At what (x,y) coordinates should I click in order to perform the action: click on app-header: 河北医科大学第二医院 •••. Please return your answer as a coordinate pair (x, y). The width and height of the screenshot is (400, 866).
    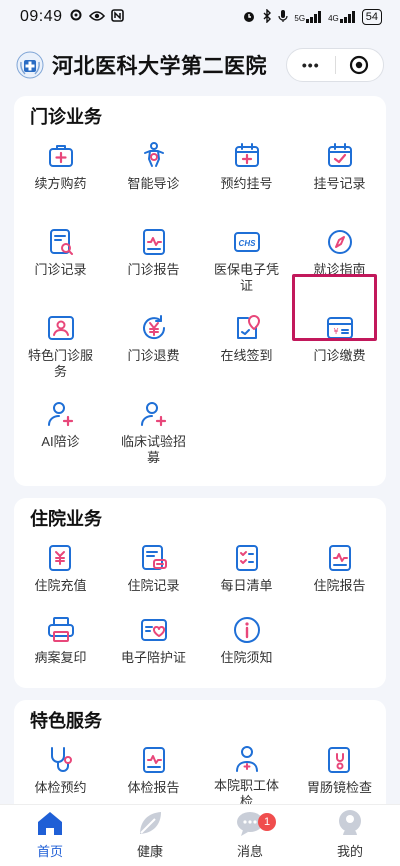
    Looking at the image, I should click on (200, 65).